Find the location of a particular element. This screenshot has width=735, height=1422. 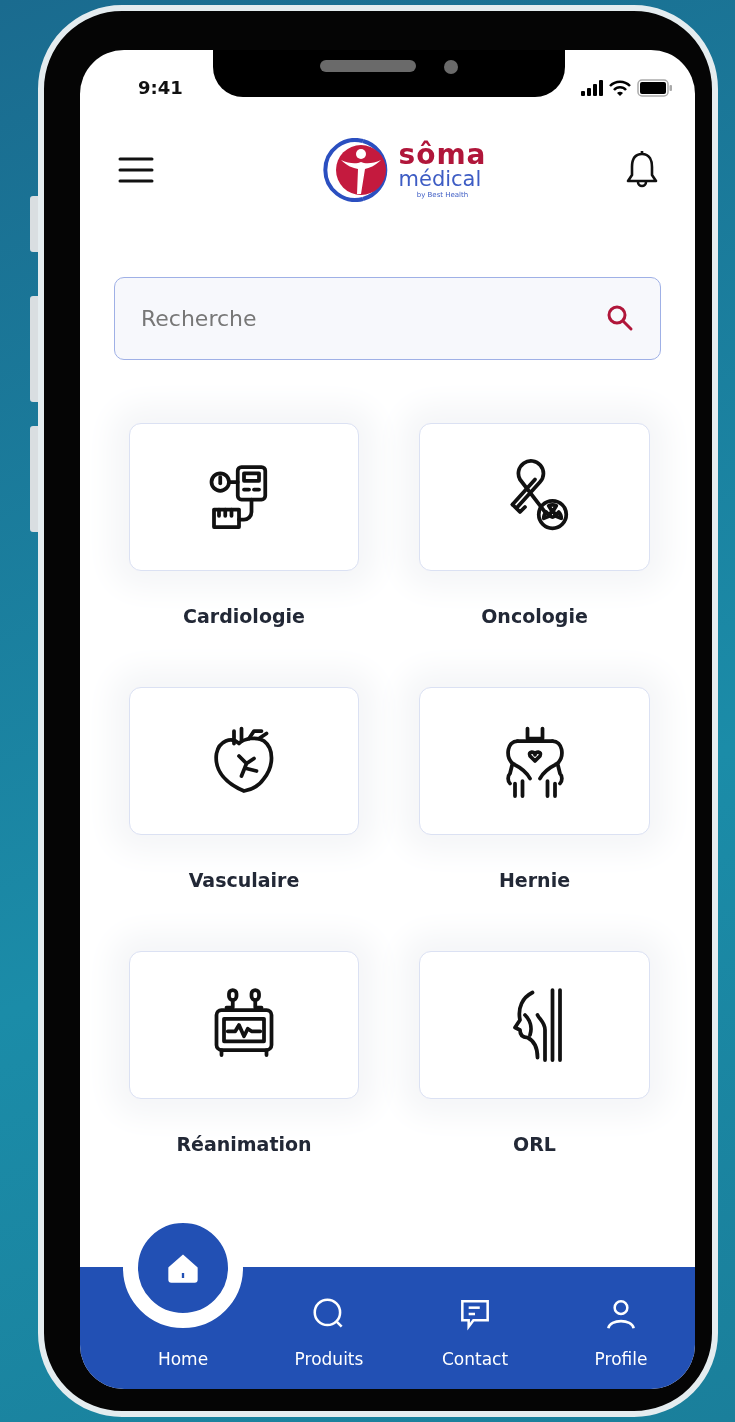

bell-icon is located at coordinates (642, 170).